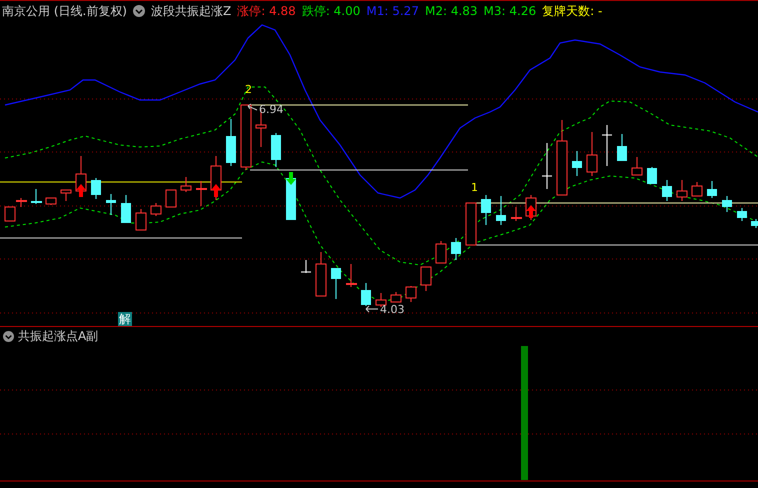  I want to click on indicator-name: 波段共振起涨Z, so click(191, 11).